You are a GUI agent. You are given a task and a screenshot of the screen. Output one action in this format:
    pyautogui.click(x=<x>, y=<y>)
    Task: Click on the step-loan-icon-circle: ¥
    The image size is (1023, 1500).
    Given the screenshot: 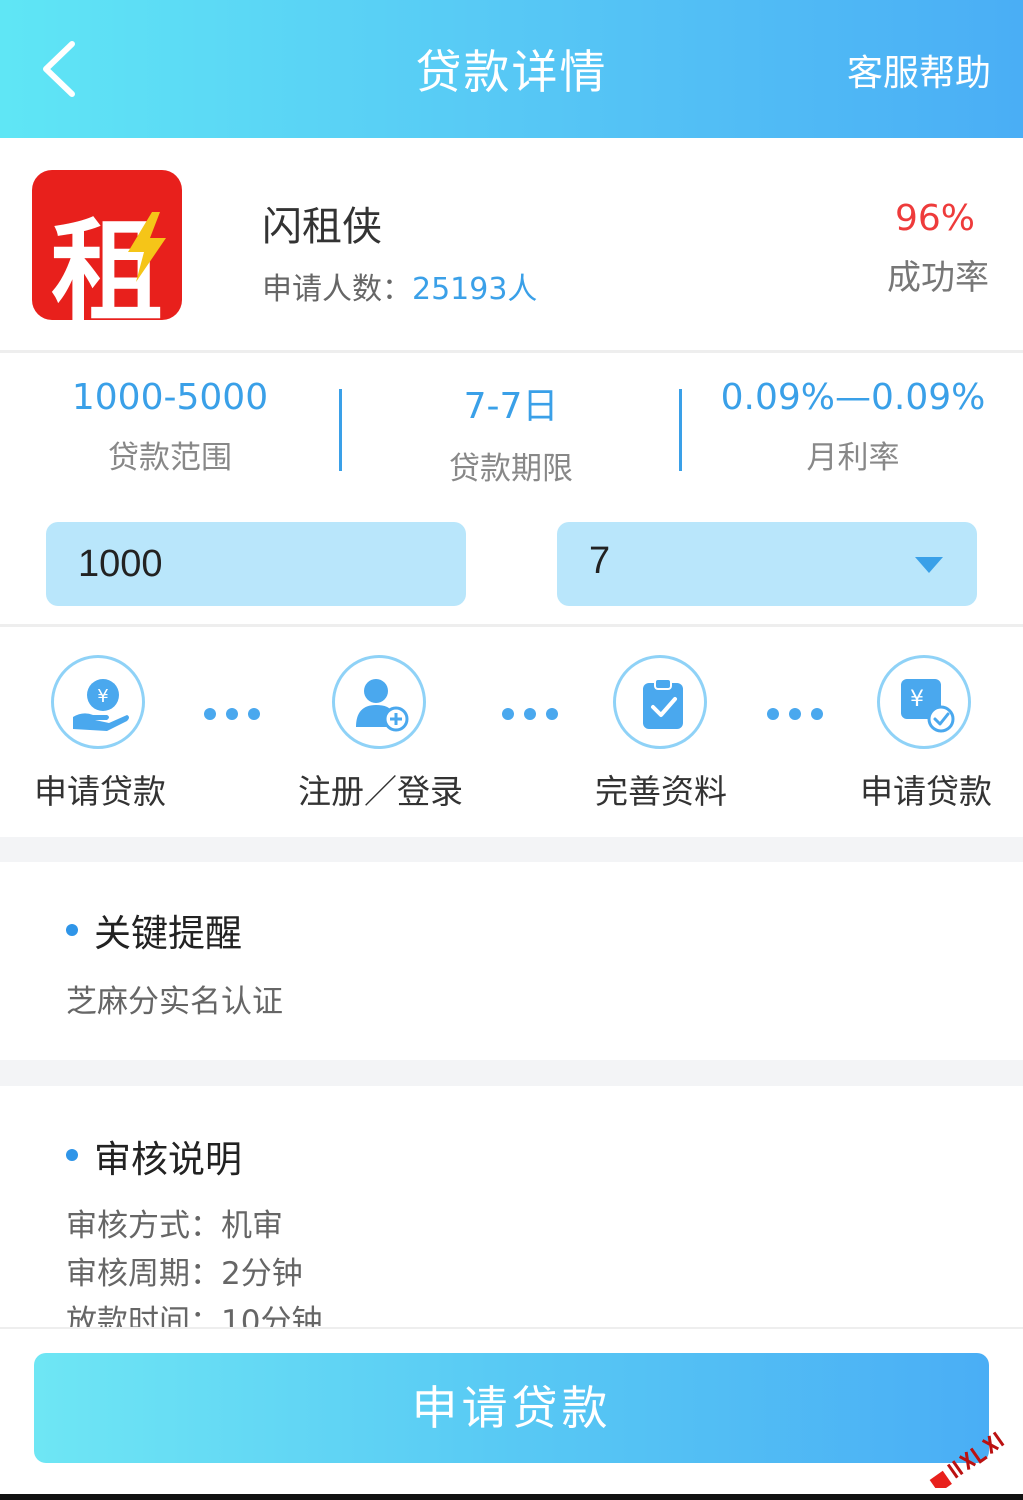 What is the action you would take?
    pyautogui.click(x=924, y=702)
    